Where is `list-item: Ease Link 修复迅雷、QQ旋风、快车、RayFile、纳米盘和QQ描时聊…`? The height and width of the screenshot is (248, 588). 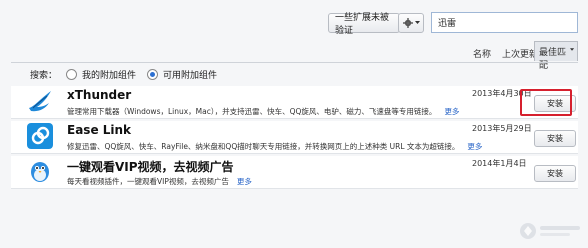
list-item: Ease Link 修复迅雷、QQ旋风、快车、RayFile、纳米盘和QQ描时聊… is located at coordinates (294, 137).